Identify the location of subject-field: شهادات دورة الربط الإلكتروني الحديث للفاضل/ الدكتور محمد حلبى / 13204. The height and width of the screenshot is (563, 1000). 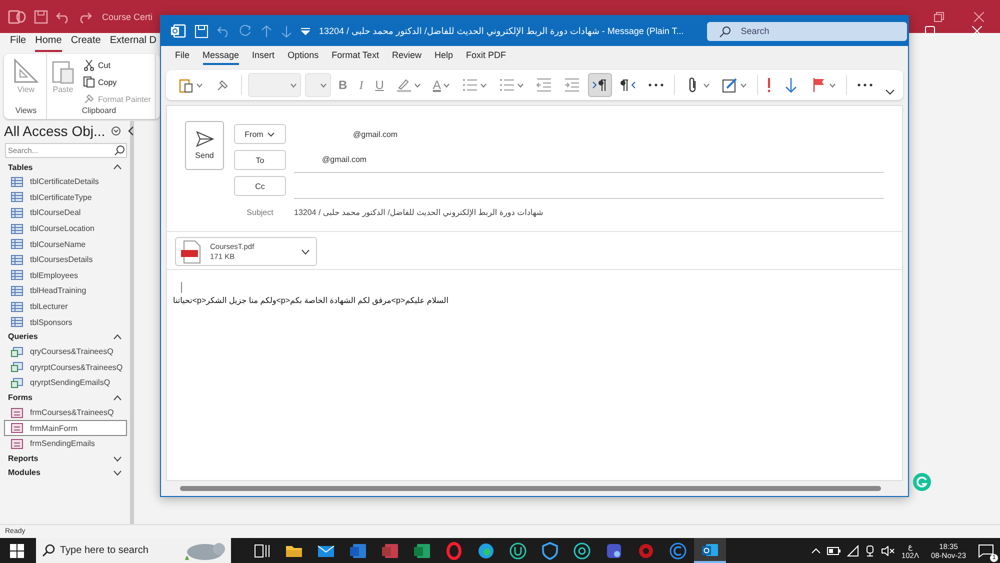
(419, 212).